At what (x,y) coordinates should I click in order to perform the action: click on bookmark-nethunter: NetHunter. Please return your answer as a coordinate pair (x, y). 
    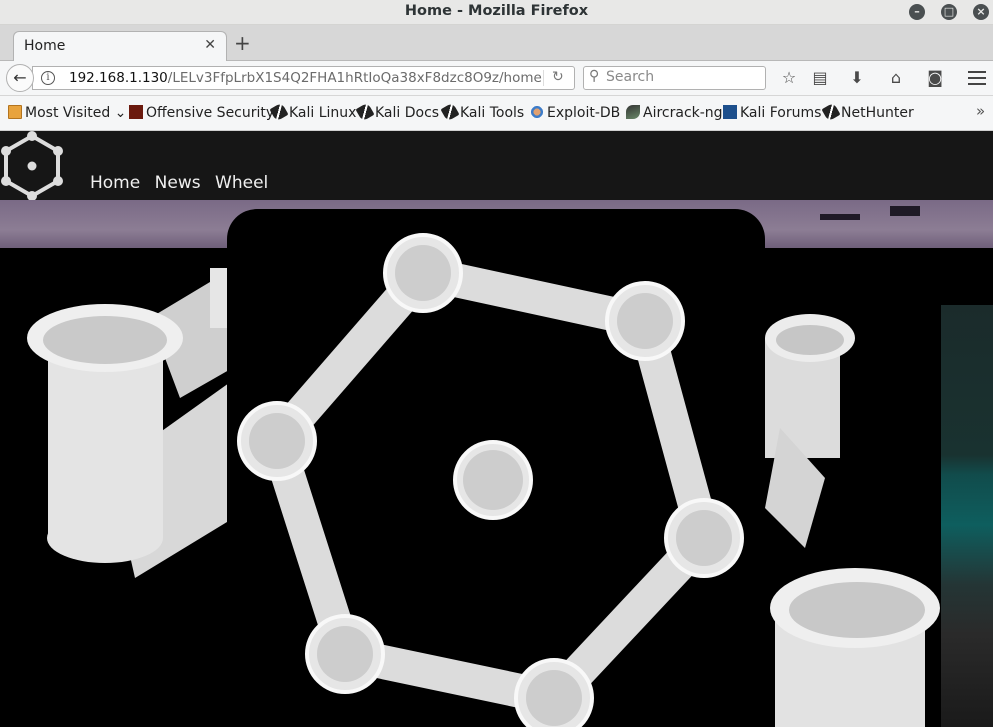
    Looking at the image, I should click on (867, 112).